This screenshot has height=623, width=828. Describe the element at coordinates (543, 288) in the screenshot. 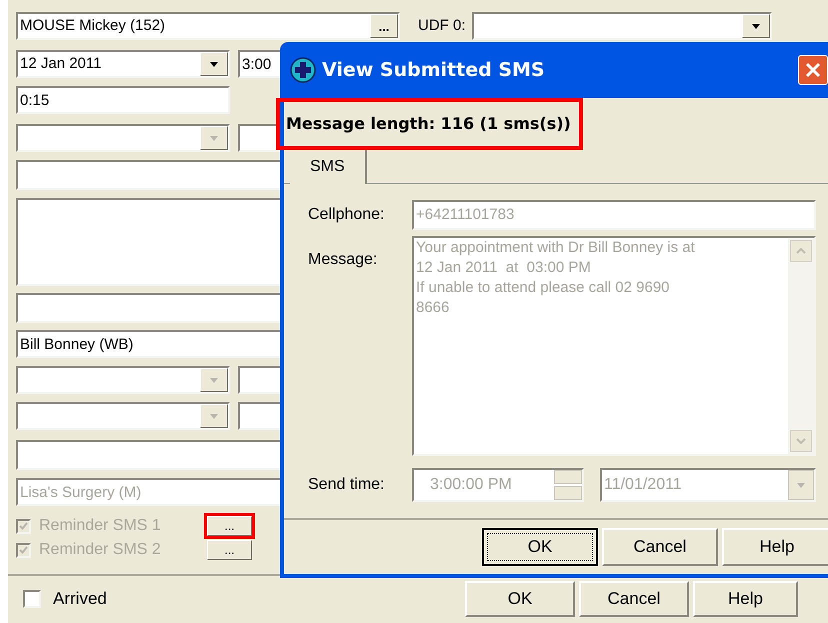

I see `message-line: If unable to attend please call 02 9690` at that location.